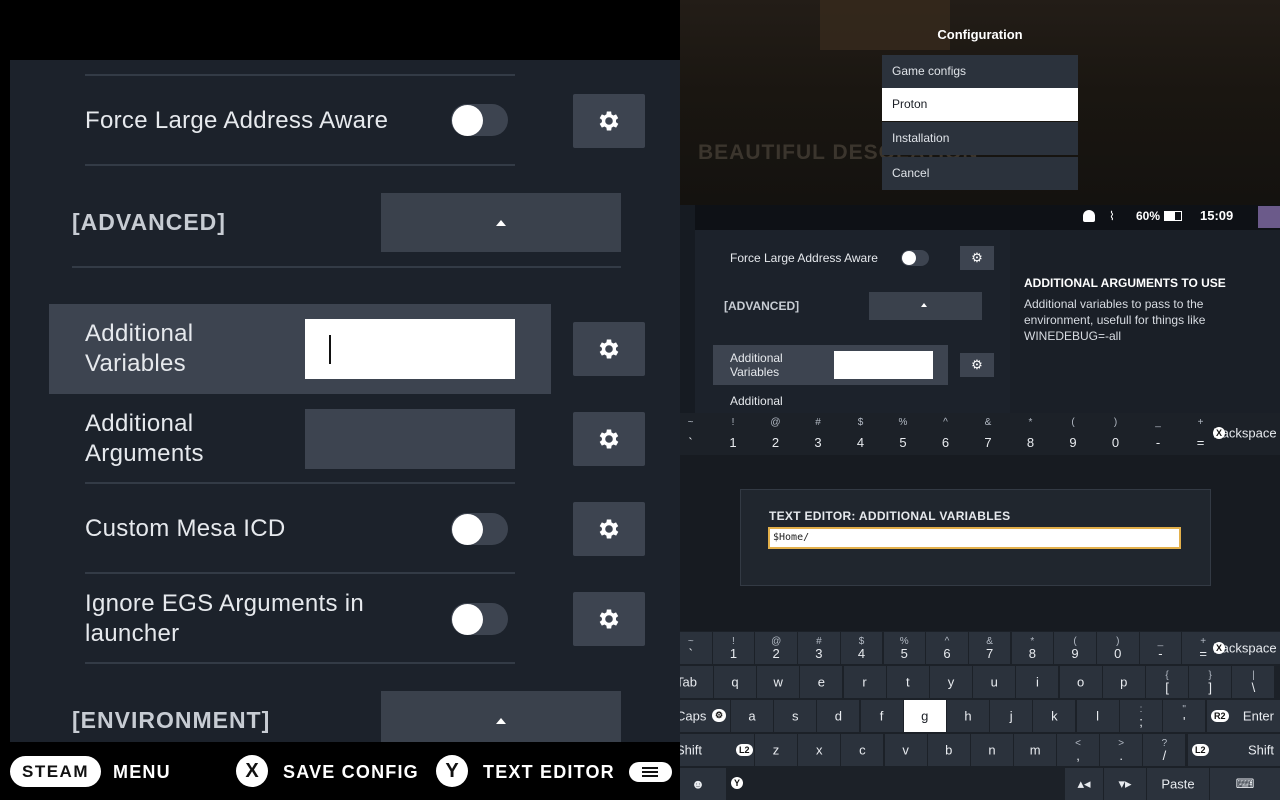 The image size is (1280, 800). What do you see at coordinates (609, 619) in the screenshot?
I see `ignore-egs-settings-button` at bounding box center [609, 619].